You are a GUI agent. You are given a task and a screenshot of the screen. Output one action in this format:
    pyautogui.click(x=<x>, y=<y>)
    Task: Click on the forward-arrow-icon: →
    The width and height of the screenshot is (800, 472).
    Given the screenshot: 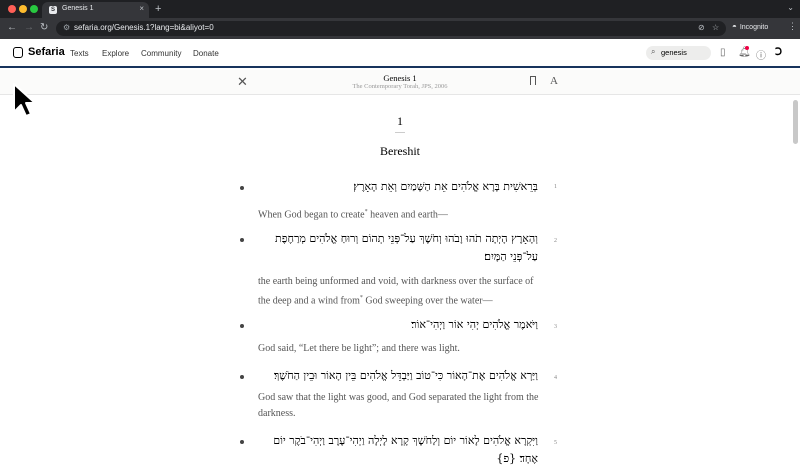 What is the action you would take?
    pyautogui.click(x=29, y=28)
    